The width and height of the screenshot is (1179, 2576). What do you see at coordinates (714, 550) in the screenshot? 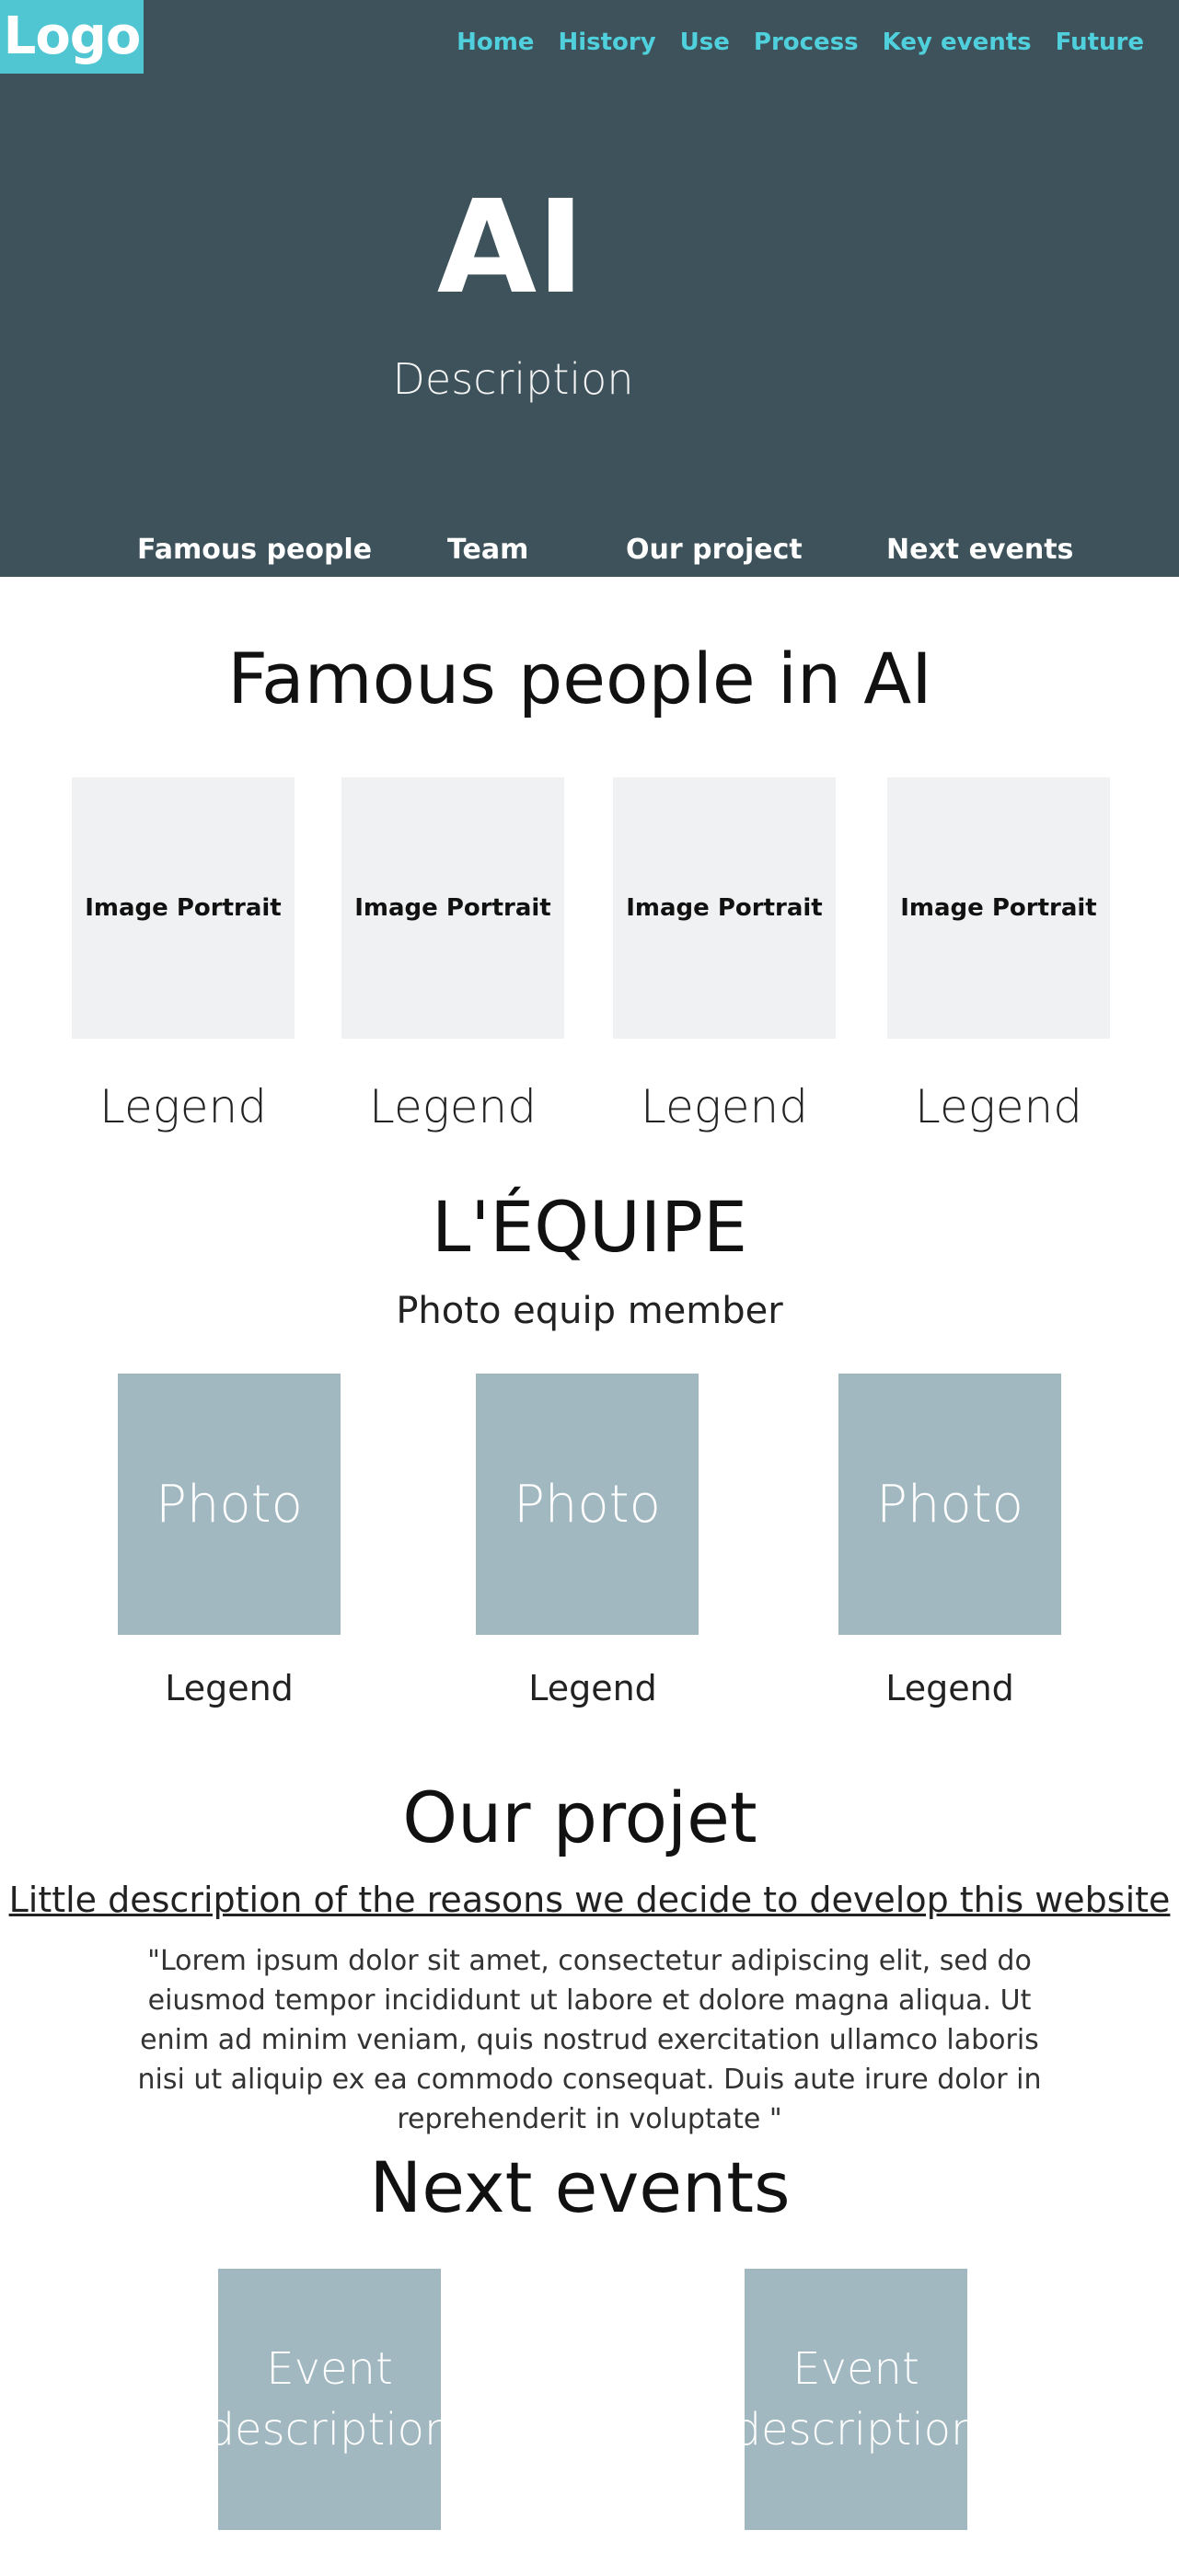
I see `section-link-our-project: Our project` at bounding box center [714, 550].